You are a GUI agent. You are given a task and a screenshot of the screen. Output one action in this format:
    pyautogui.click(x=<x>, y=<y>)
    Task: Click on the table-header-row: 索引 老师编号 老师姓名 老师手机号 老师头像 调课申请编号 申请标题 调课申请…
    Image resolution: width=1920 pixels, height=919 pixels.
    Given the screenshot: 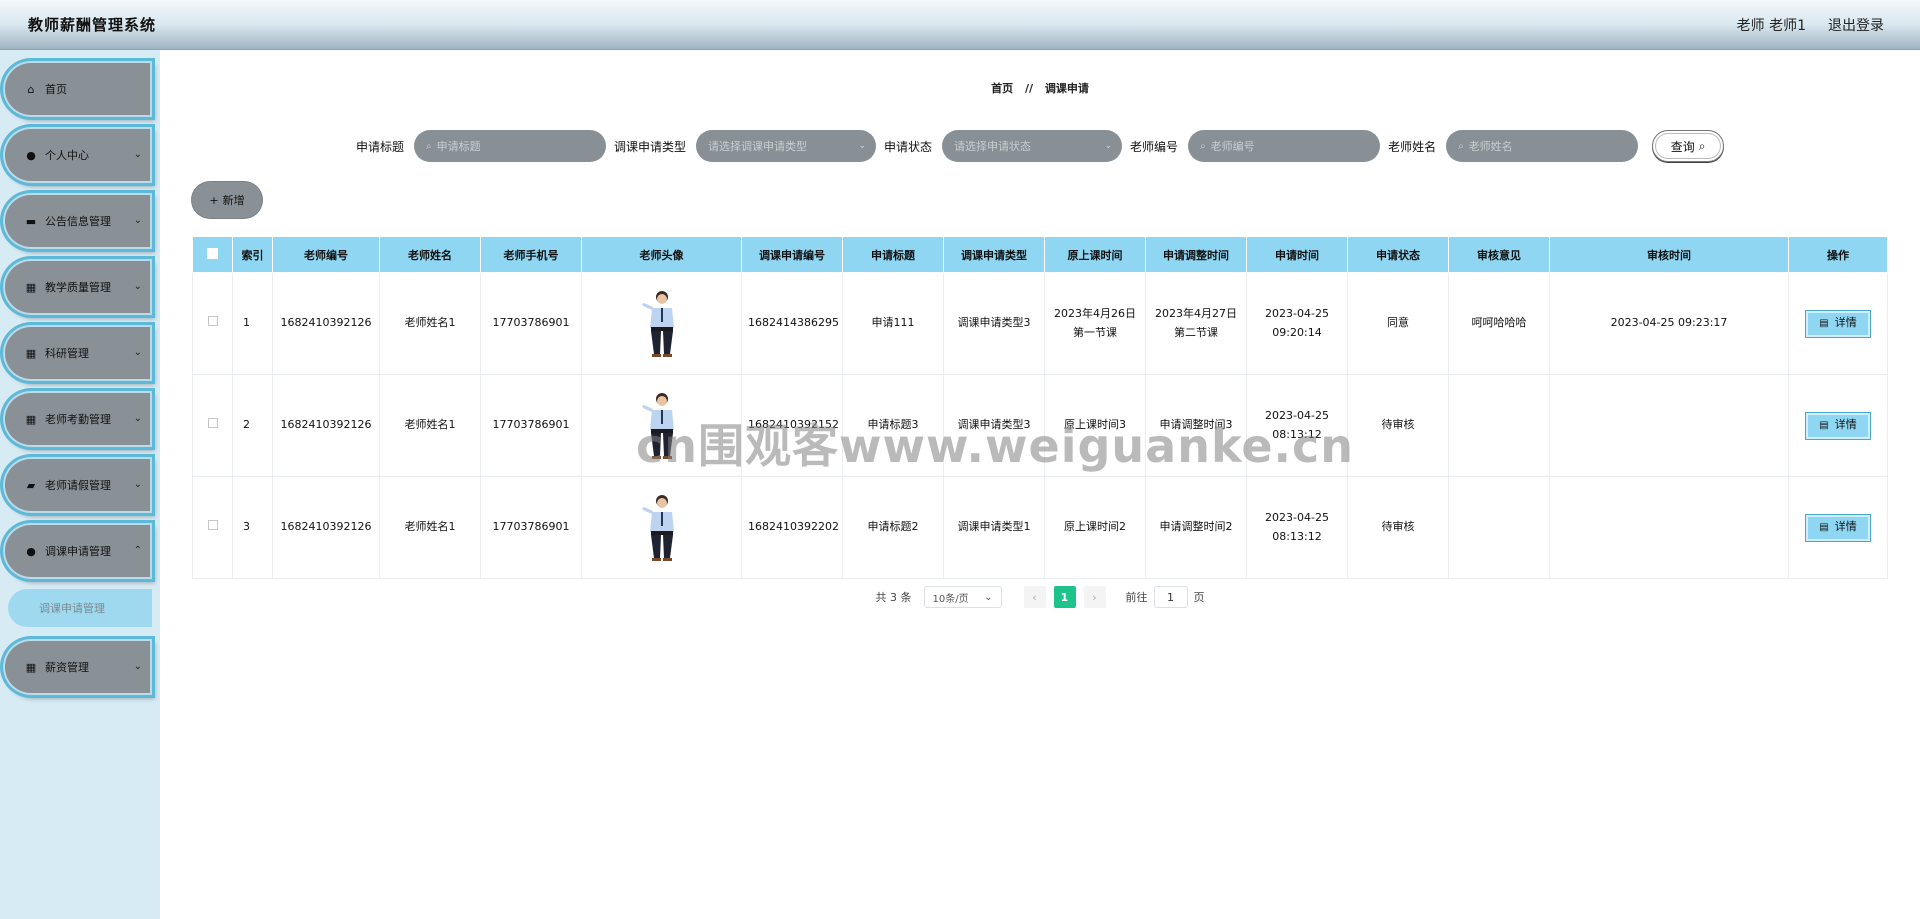 What is the action you would take?
    pyautogui.click(x=1040, y=254)
    